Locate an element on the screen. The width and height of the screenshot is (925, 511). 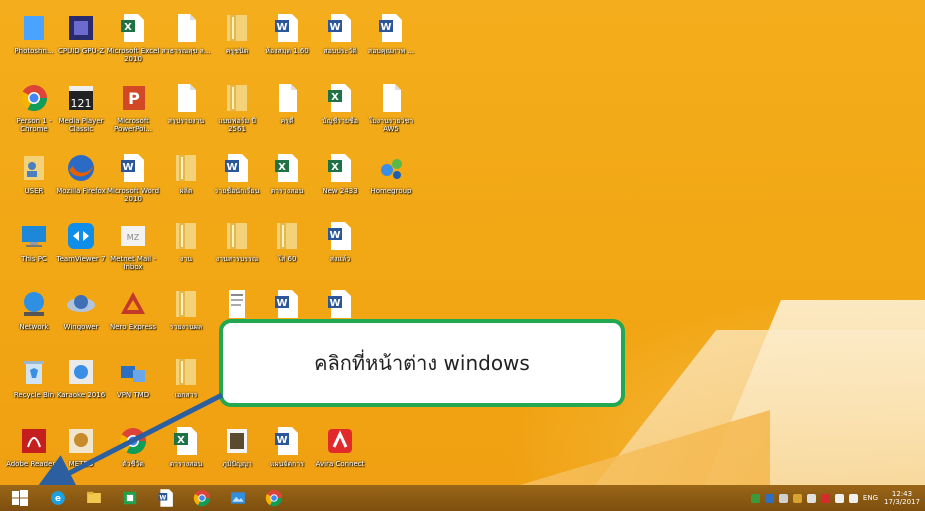
desktop-icon: เอกสาร is located at coordinates (186, 377).